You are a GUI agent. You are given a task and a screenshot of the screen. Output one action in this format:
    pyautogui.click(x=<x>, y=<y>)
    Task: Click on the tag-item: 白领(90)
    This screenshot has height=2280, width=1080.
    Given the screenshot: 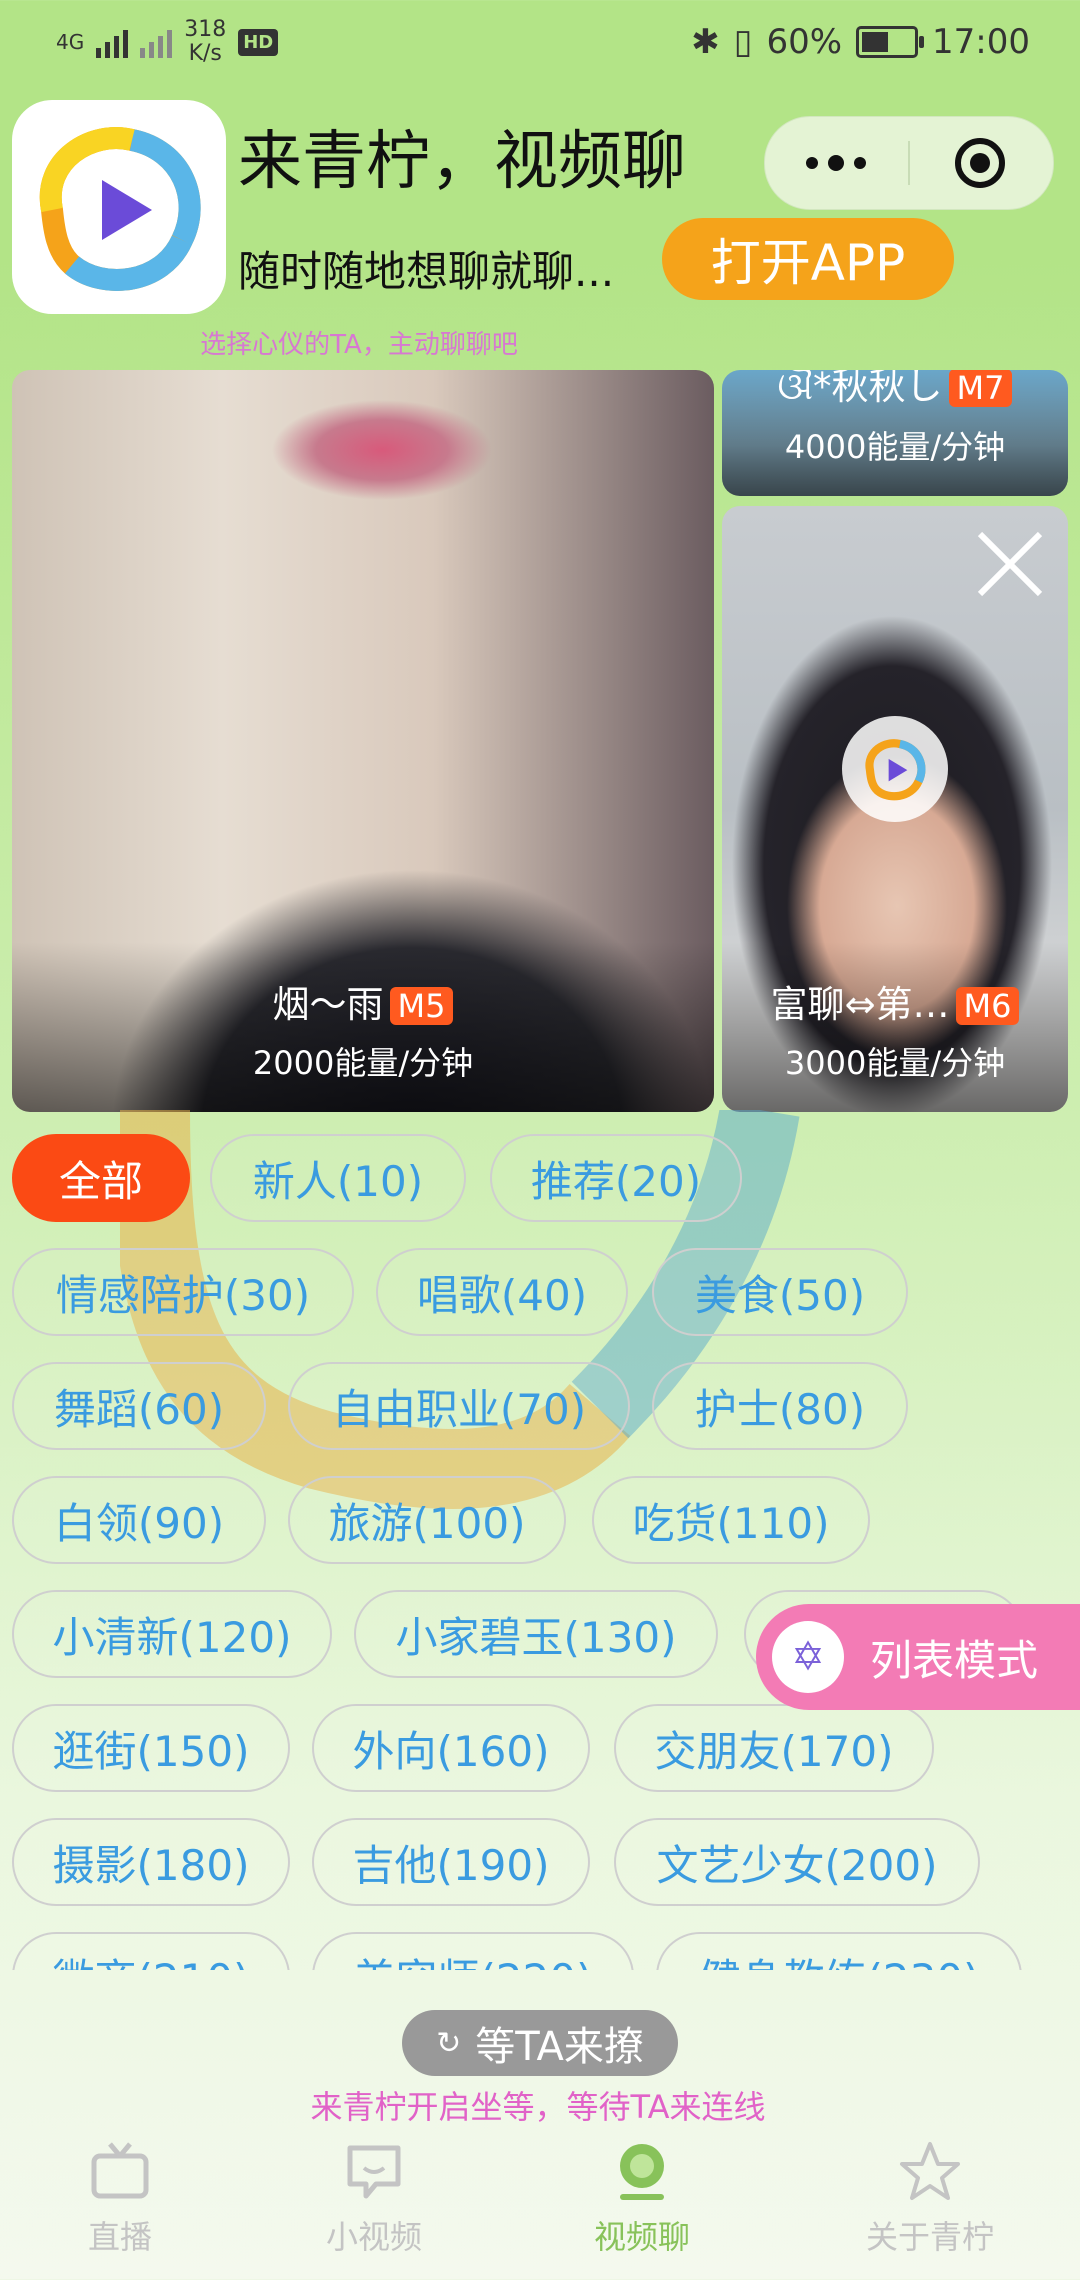 What is the action you would take?
    pyautogui.click(x=139, y=1520)
    